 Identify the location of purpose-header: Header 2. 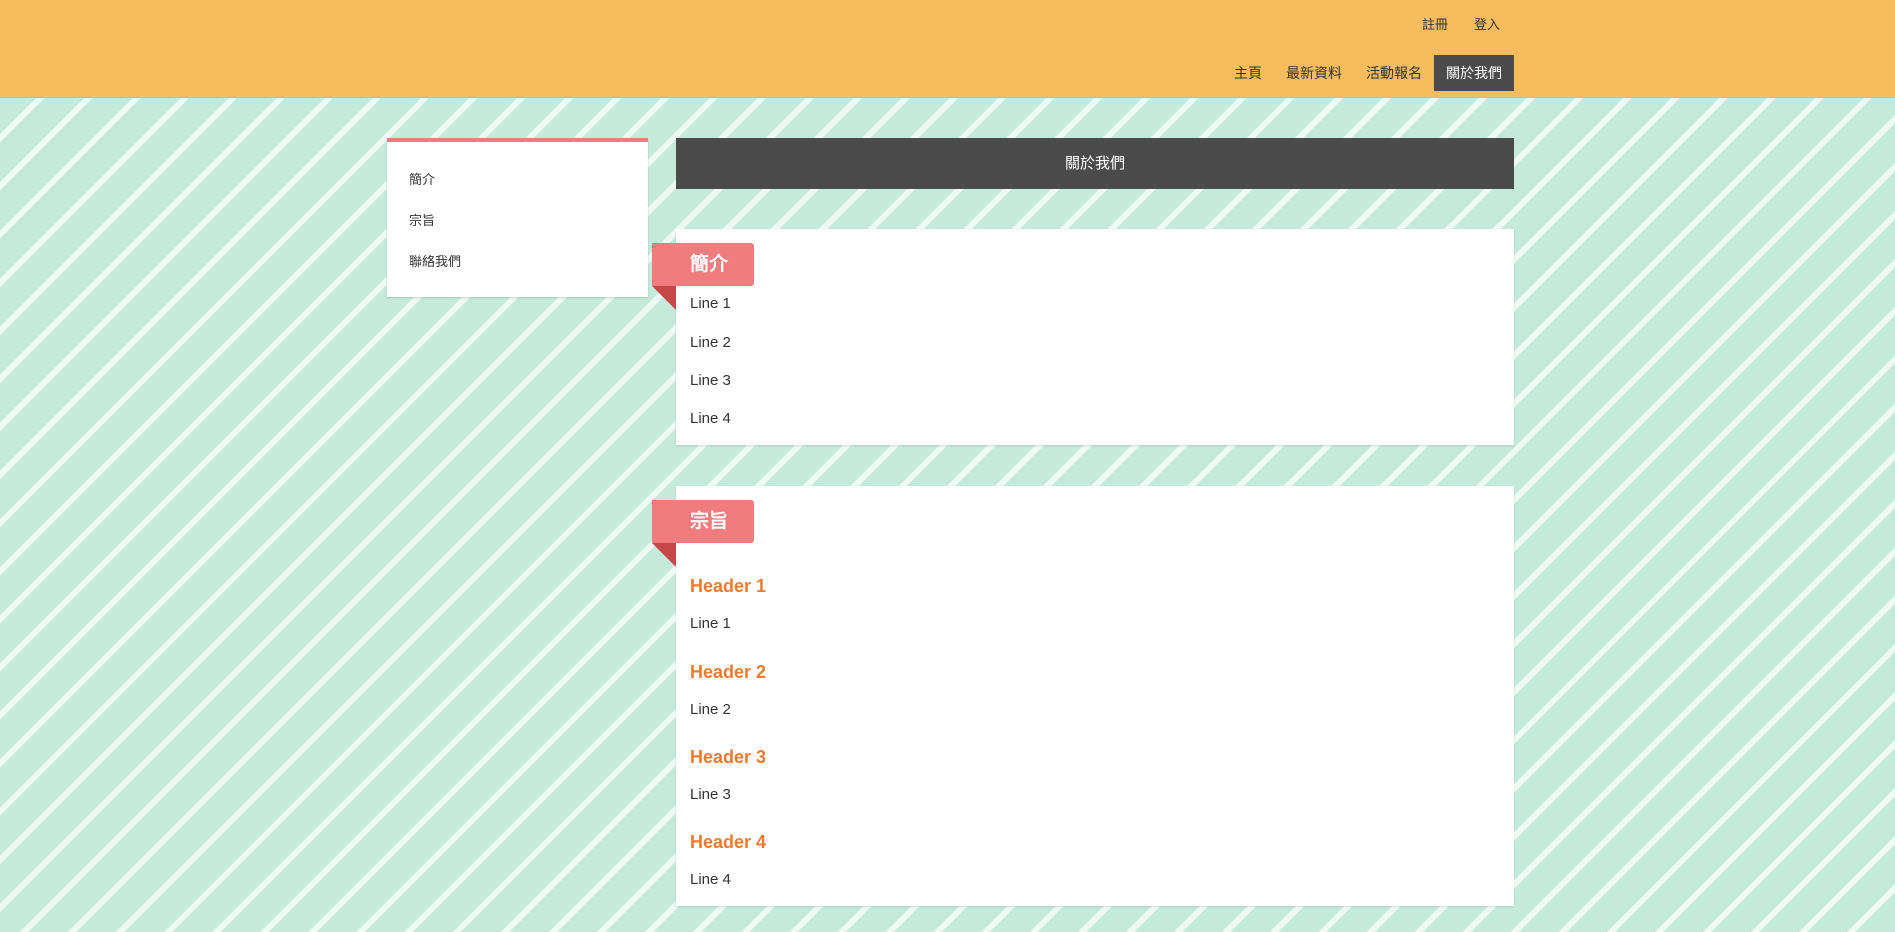
(728, 672).